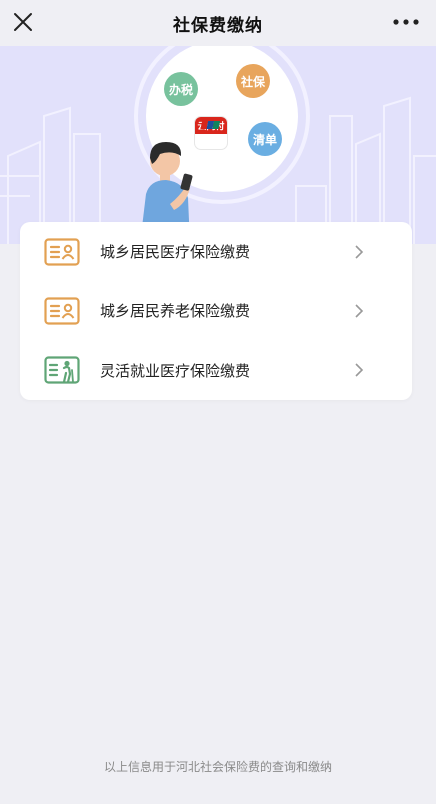  I want to click on bubble-list: 清单, so click(265, 139).